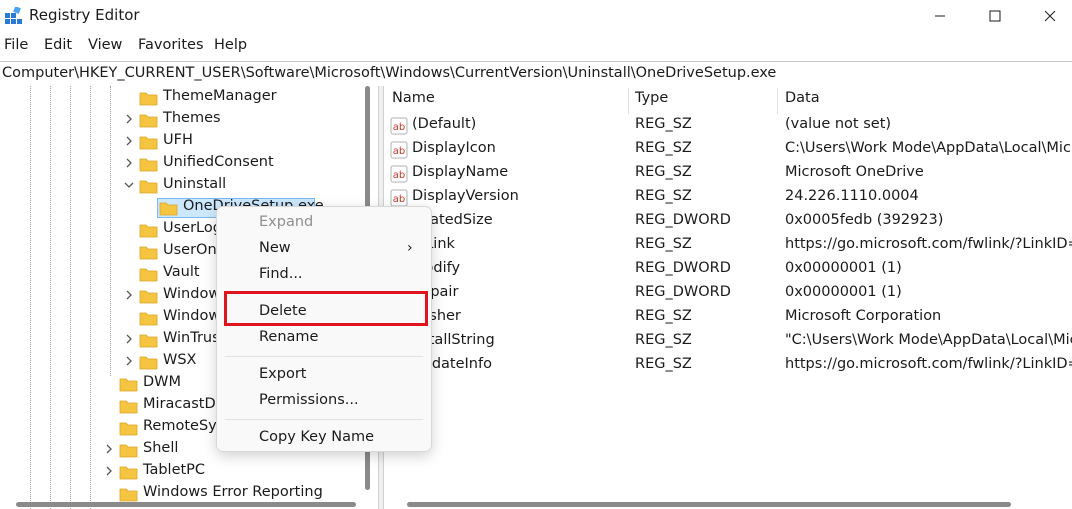 Image resolution: width=1072 pixels, height=509 pixels. Describe the element at coordinates (58, 45) in the screenshot. I see `menu-edit: Edit` at that location.